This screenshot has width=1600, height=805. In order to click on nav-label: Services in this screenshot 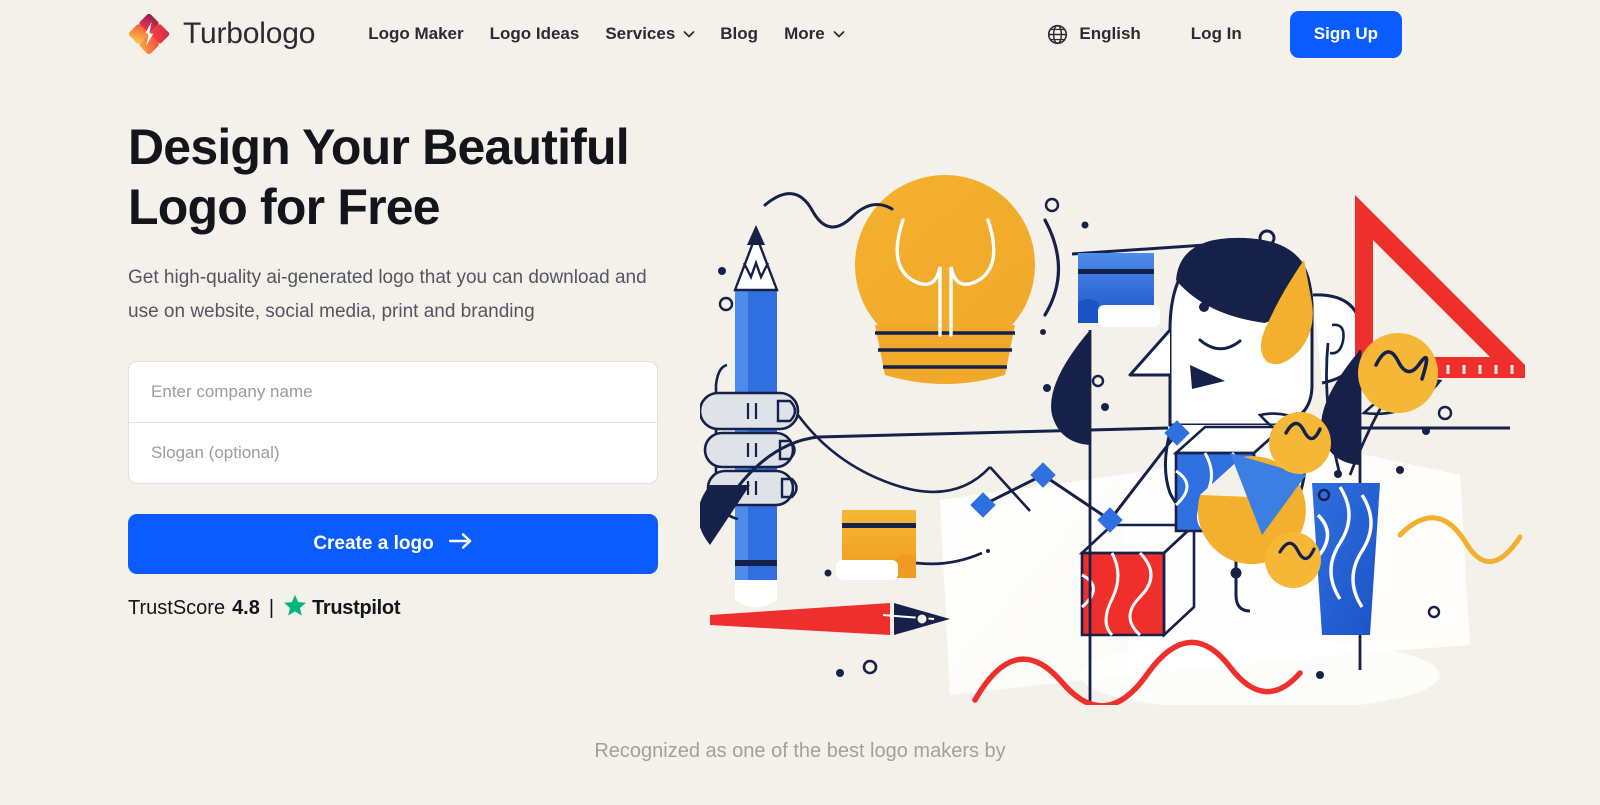, I will do `click(640, 33)`.